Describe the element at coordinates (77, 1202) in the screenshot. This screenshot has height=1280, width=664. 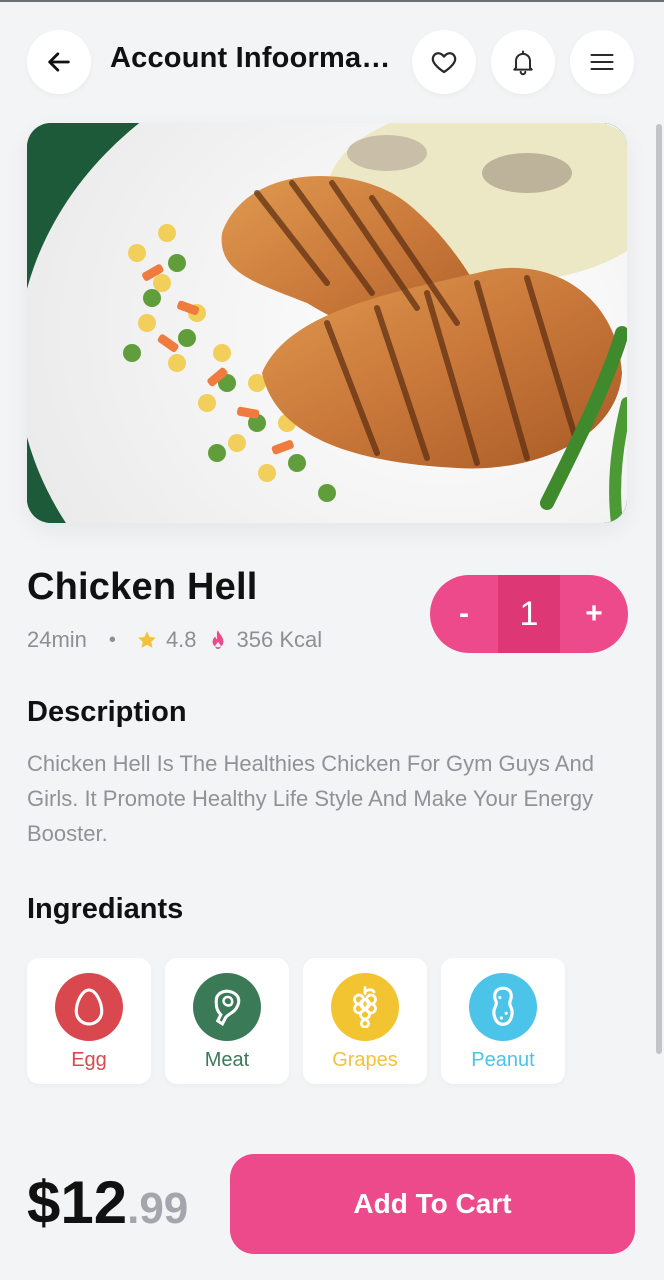
I see `price-main: $12` at that location.